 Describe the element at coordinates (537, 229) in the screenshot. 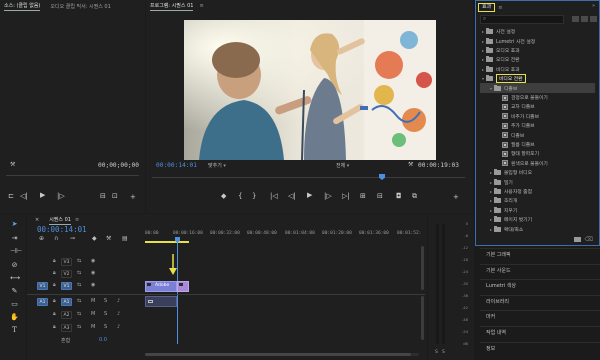

I see `effects-folder: ▸ 확대/축소` at that location.